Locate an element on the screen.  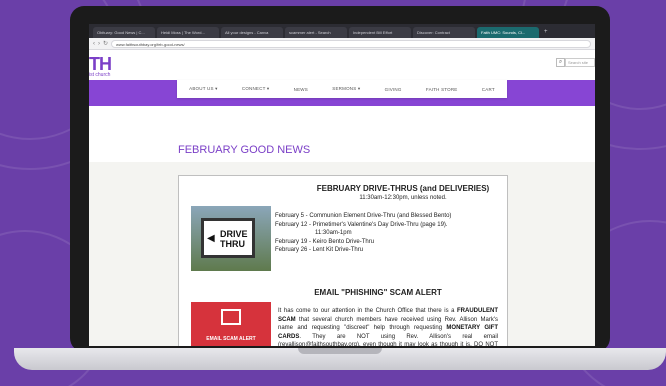
drive-thru-image: ◀ DRIVE THRU is located at coordinates (231, 238).